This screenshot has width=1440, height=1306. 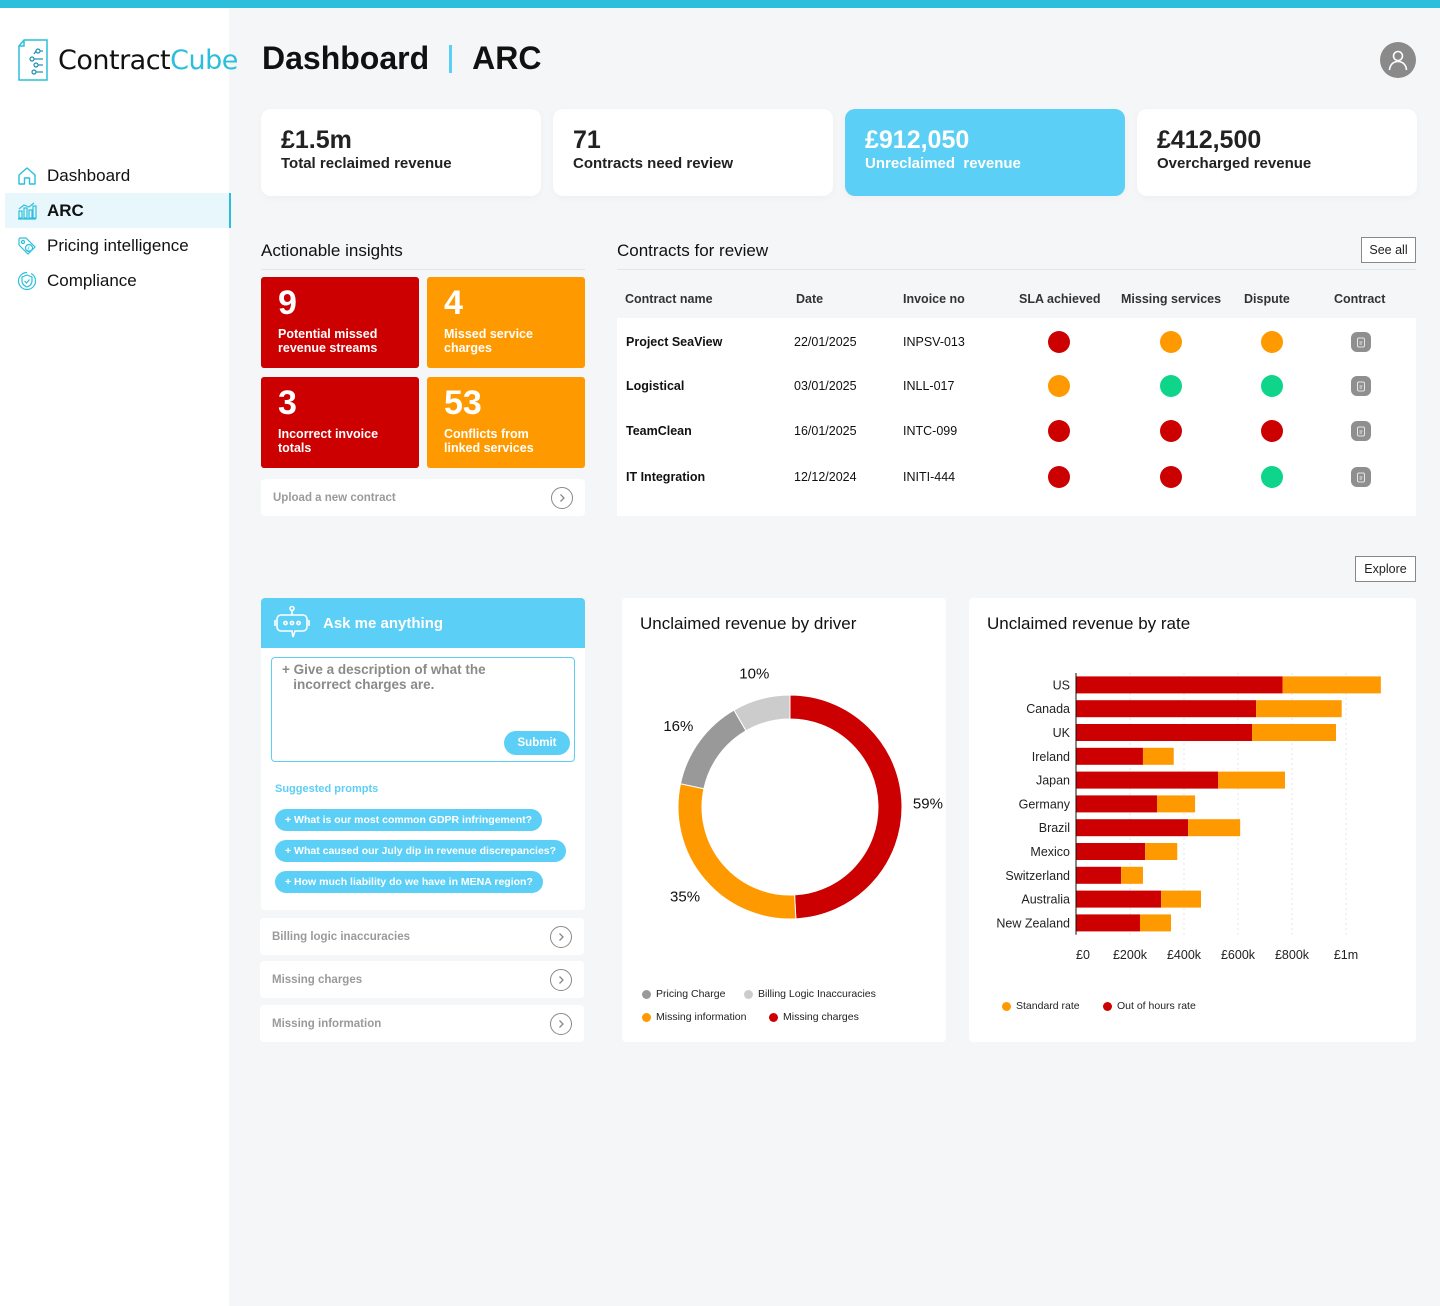 I want to click on x-tick-label: £1m, so click(x=1346, y=955).